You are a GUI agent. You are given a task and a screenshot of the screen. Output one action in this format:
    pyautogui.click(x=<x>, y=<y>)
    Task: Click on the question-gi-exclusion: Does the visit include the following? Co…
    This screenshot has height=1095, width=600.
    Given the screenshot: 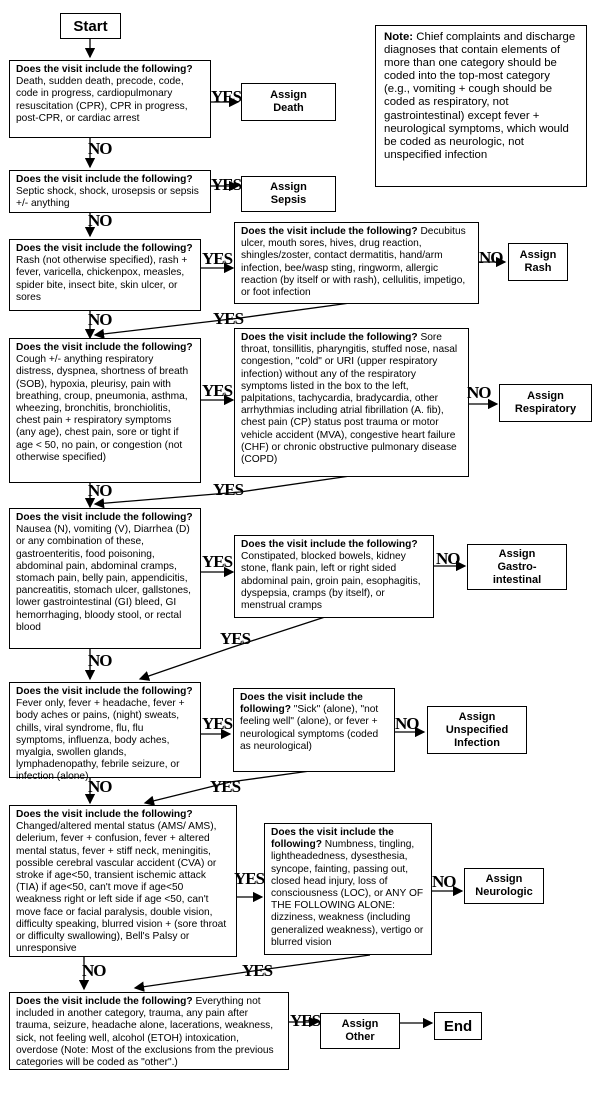 What is the action you would take?
    pyautogui.click(x=334, y=576)
    